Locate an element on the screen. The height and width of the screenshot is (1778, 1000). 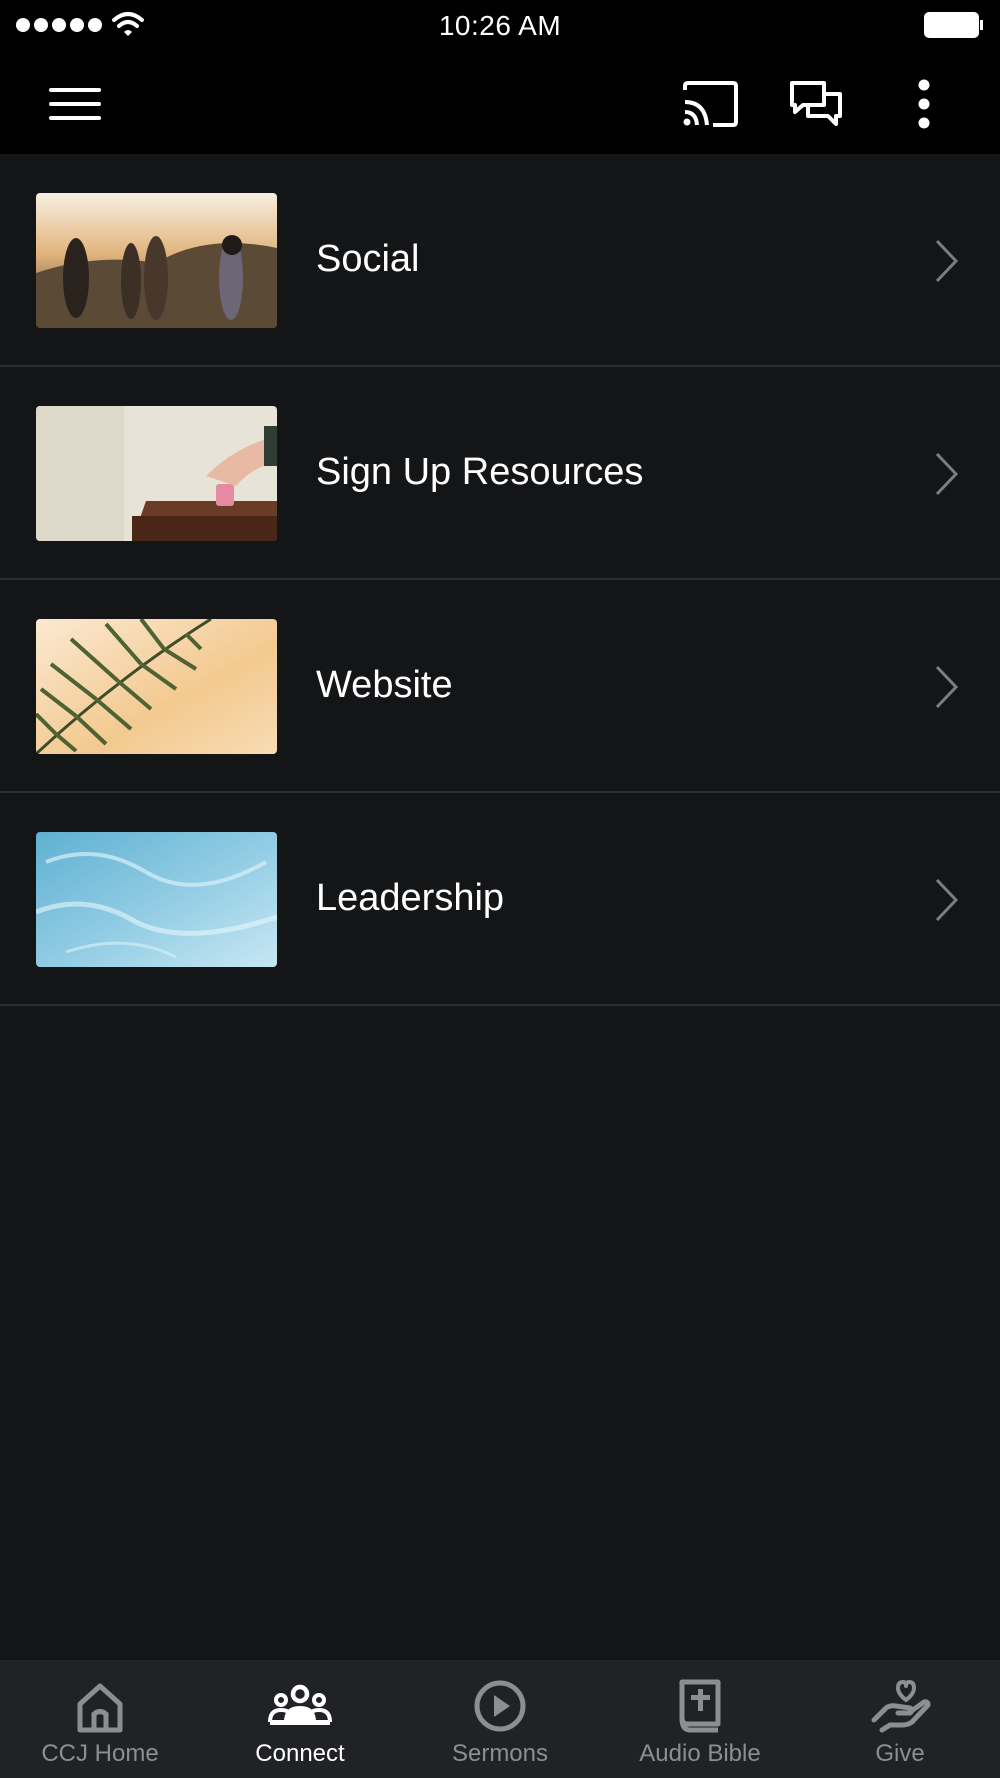
cast-icon is located at coordinates (710, 104).